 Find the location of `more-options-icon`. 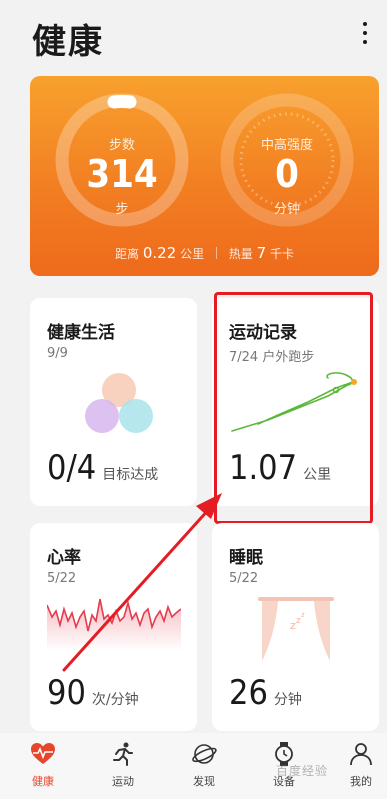

more-options-icon is located at coordinates (365, 36).